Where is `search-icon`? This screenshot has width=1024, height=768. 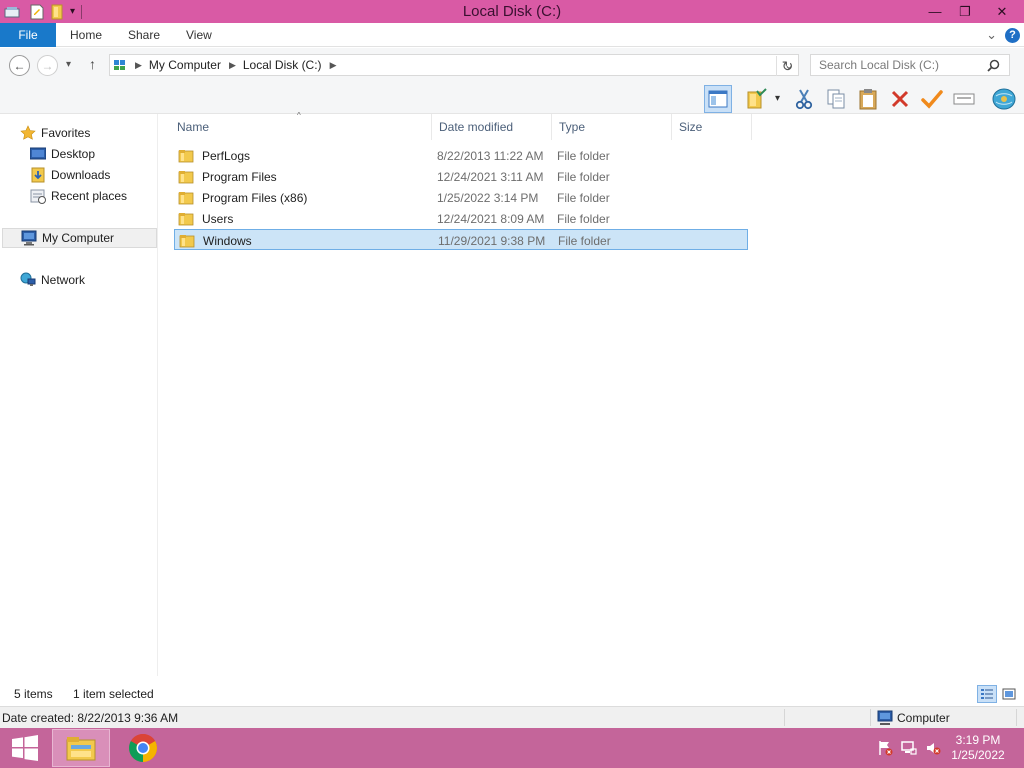 search-icon is located at coordinates (993, 65).